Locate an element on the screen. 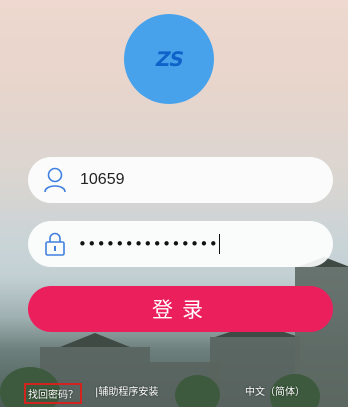 Image resolution: width=348 pixels, height=407 pixels. login-button: 登录 is located at coordinates (180, 309).